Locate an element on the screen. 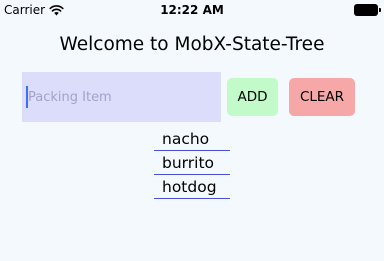 This screenshot has width=384, height=261. status-bar: Carrier 12:22 AM is located at coordinates (192, 11).